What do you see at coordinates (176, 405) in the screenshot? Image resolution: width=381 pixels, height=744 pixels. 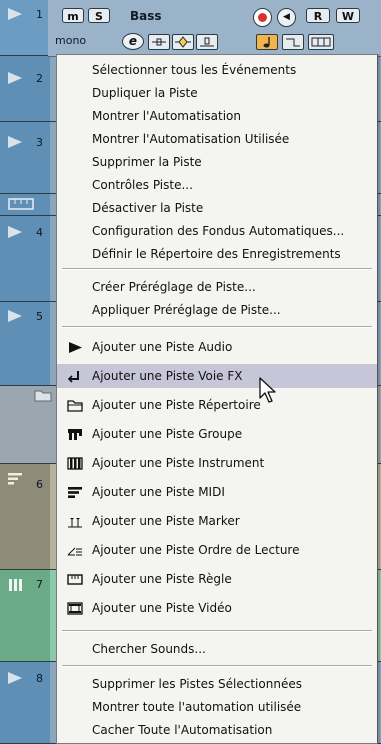 I see `menu-item-label: Ajouter une Piste Répertoire` at bounding box center [176, 405].